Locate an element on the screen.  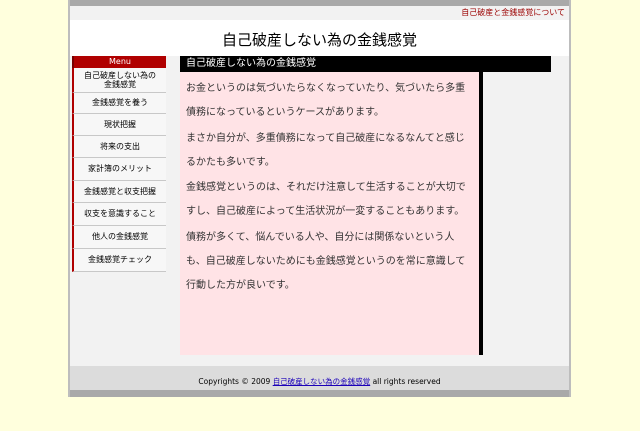
menu-item-8: 他人の金銭感覚 is located at coordinates (119, 237).